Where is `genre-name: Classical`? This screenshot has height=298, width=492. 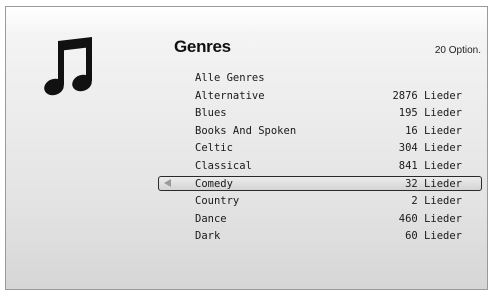
genre-name: Classical is located at coordinates (223, 166).